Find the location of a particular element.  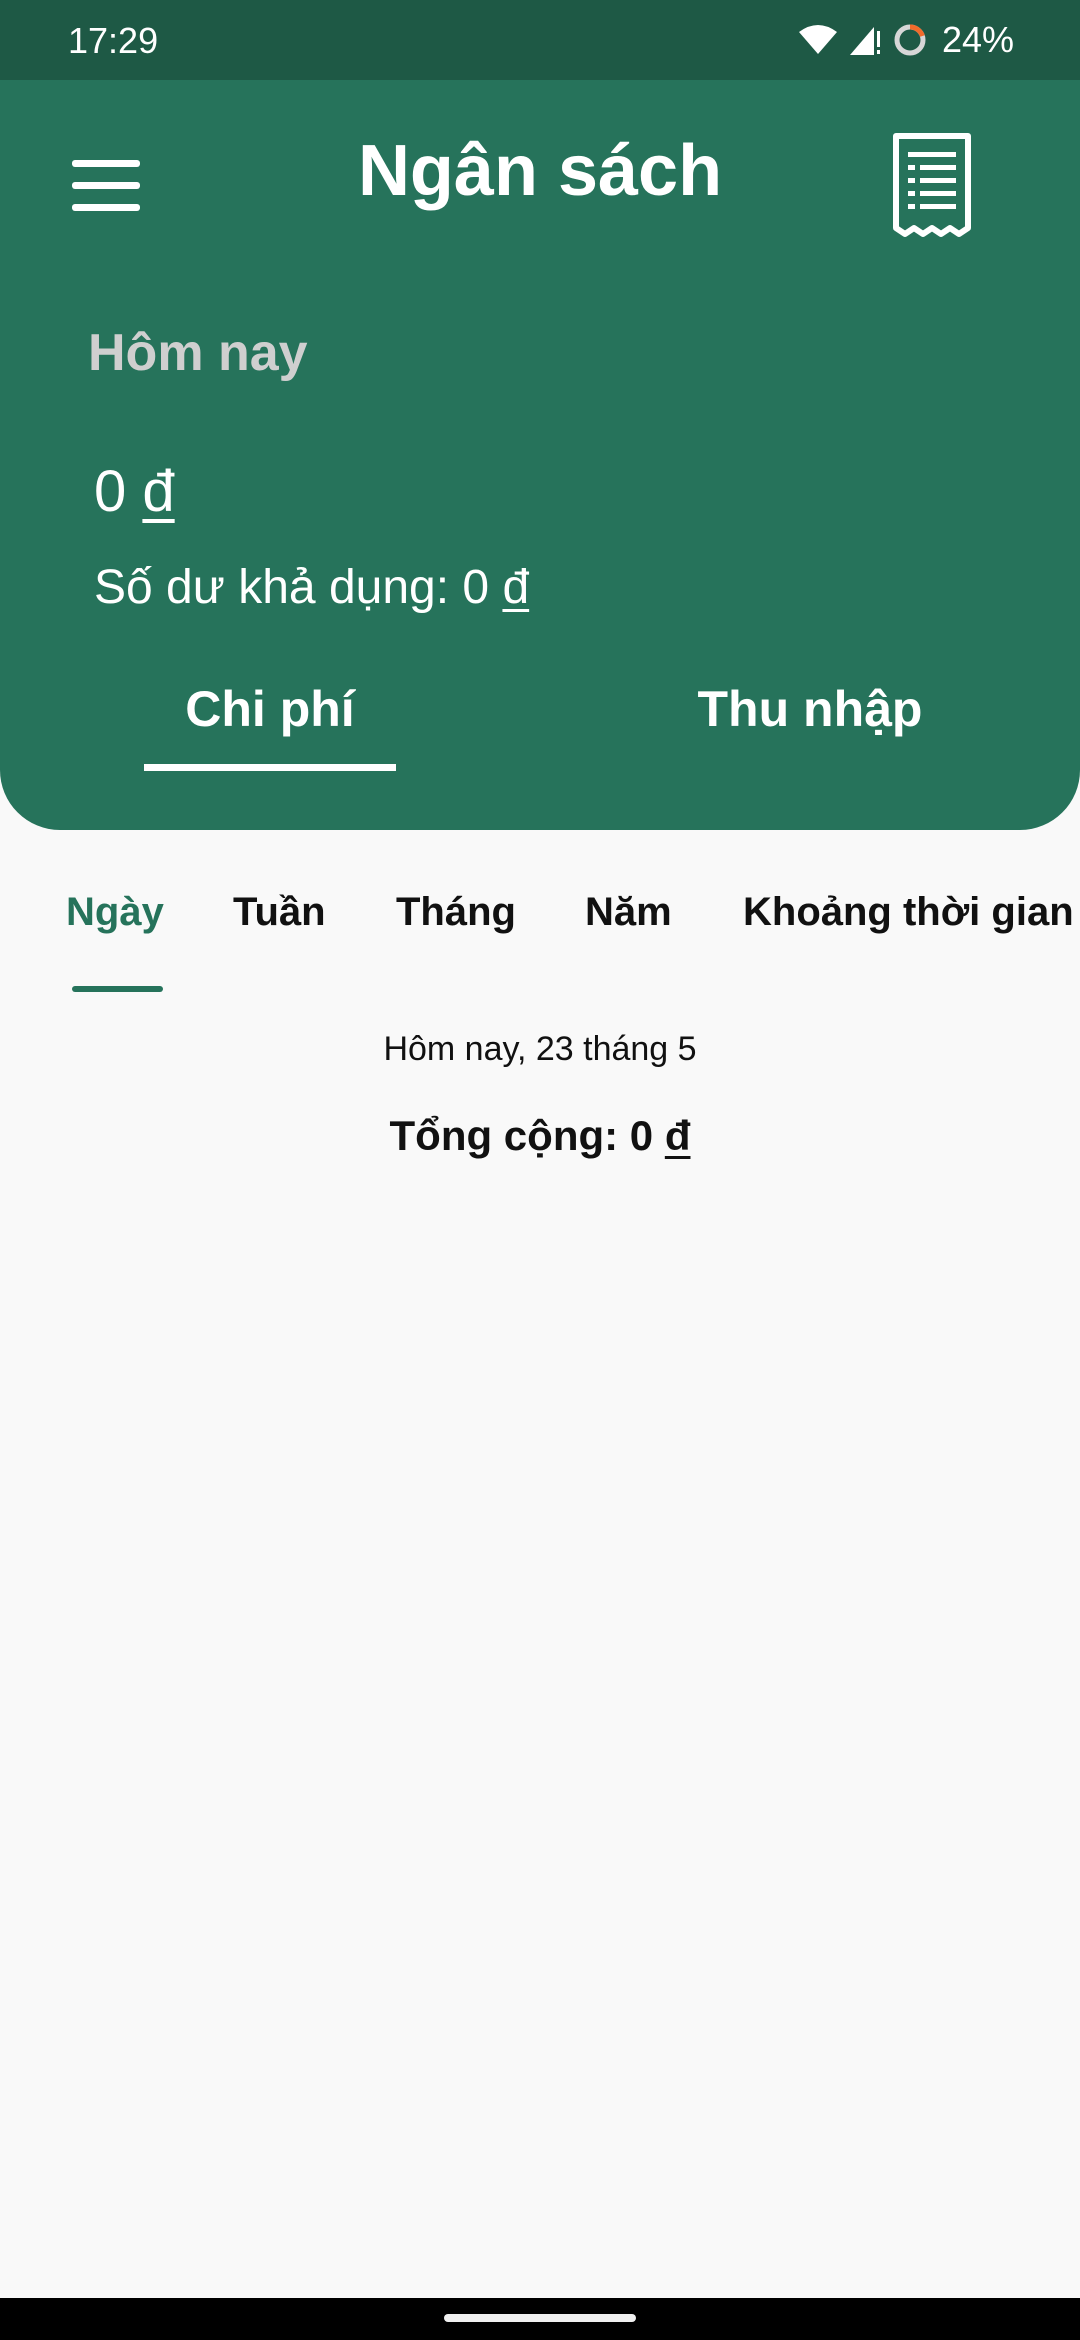

period-label: Hôm nay is located at coordinates (198, 353).